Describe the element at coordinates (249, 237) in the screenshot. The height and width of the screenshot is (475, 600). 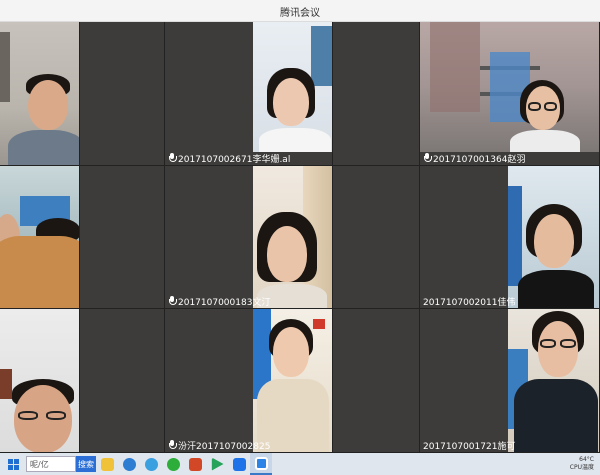
I see `video-tile-p5: 2017107000183文汀` at that location.